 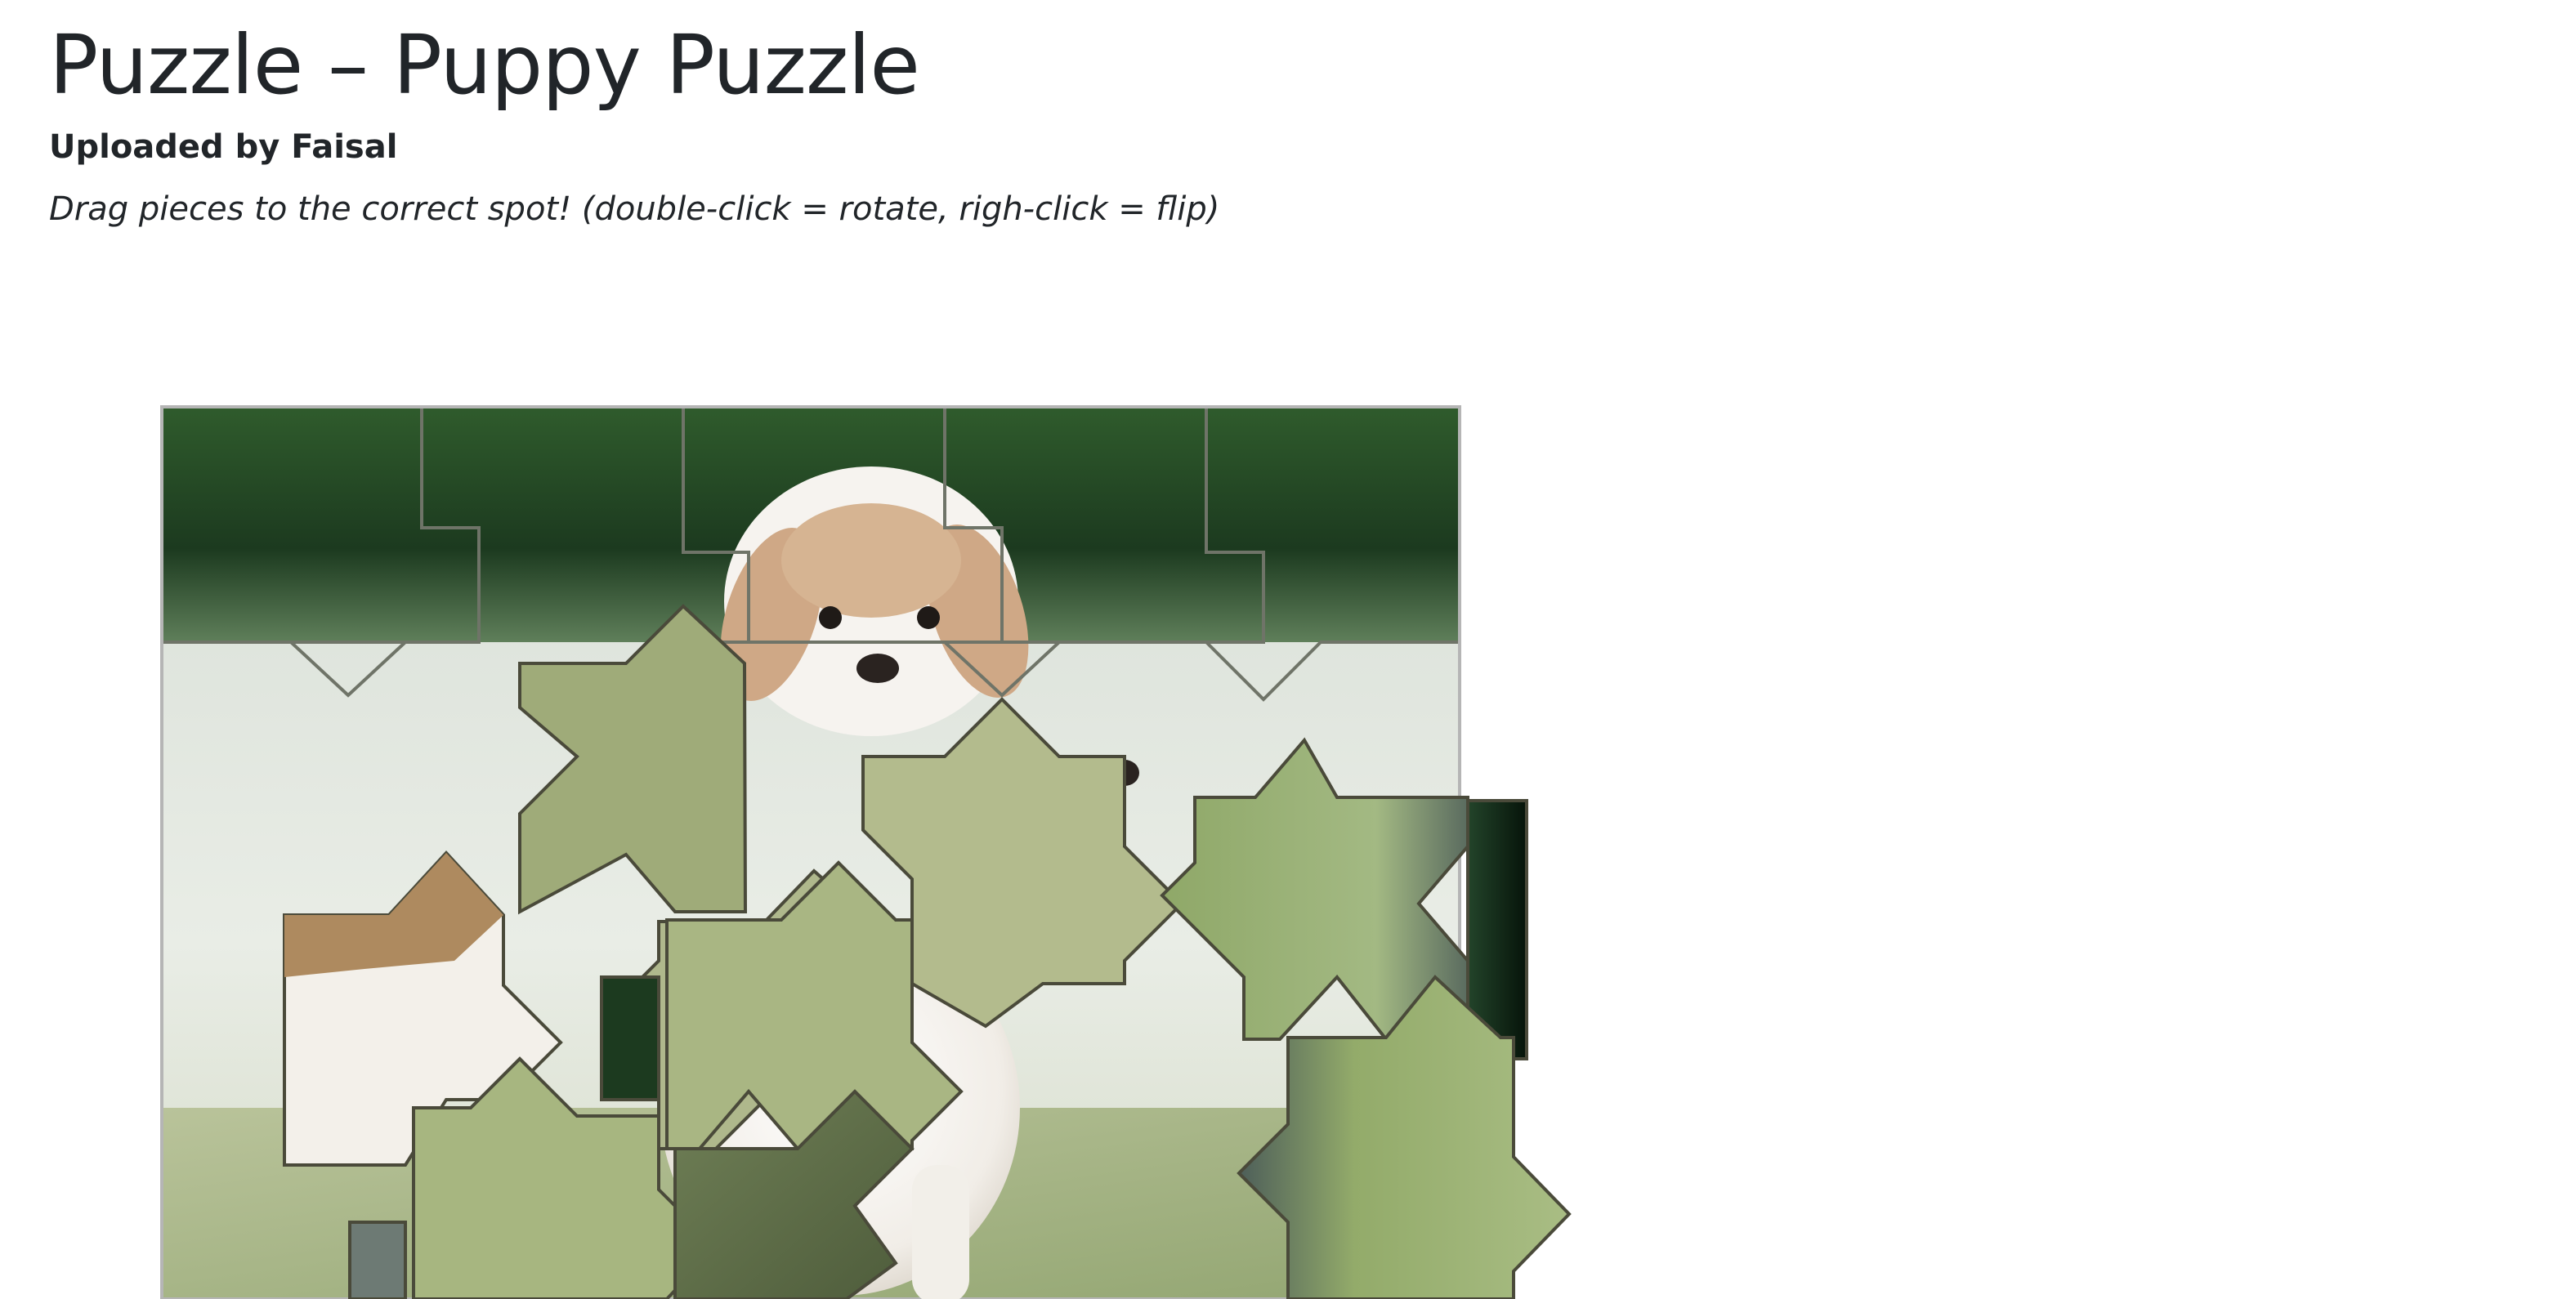 I want to click on page-title: Puzzle – Puppy Puzzle, so click(x=484, y=65).